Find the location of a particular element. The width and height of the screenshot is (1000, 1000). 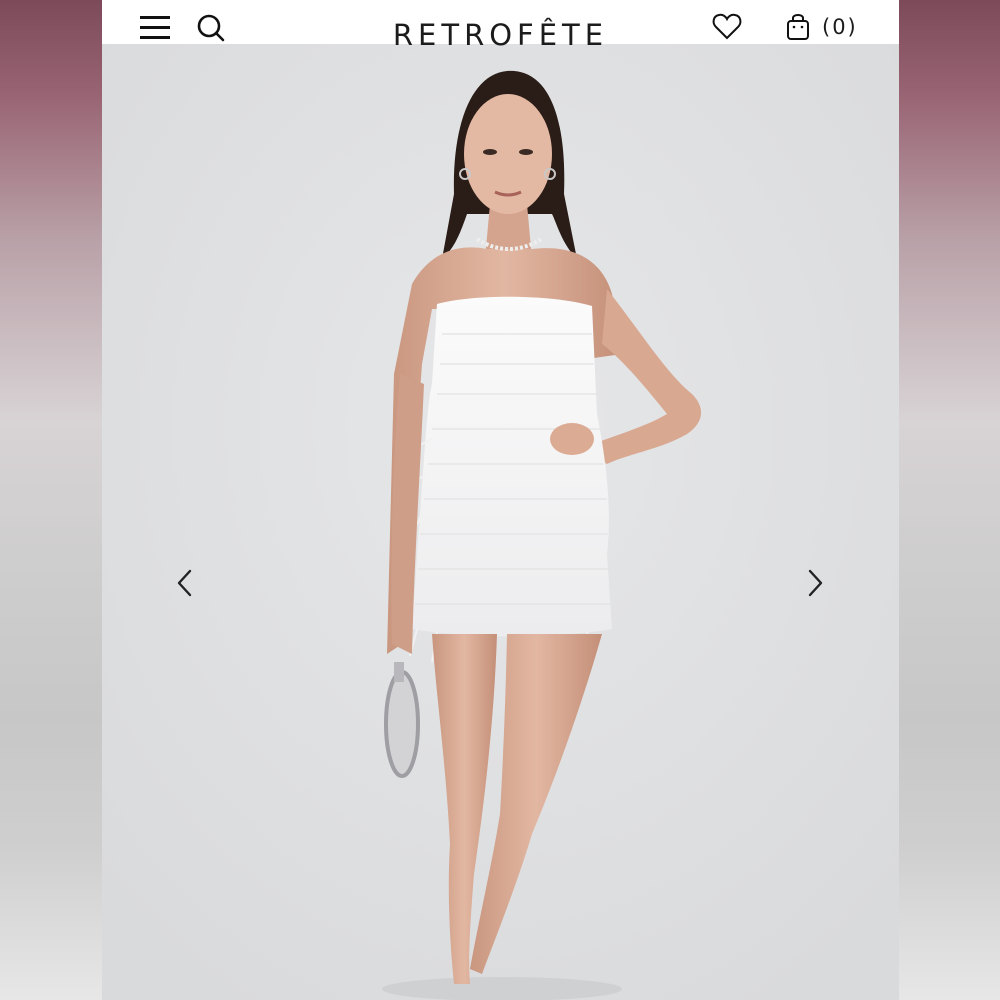

previous-image-button is located at coordinates (186, 583).